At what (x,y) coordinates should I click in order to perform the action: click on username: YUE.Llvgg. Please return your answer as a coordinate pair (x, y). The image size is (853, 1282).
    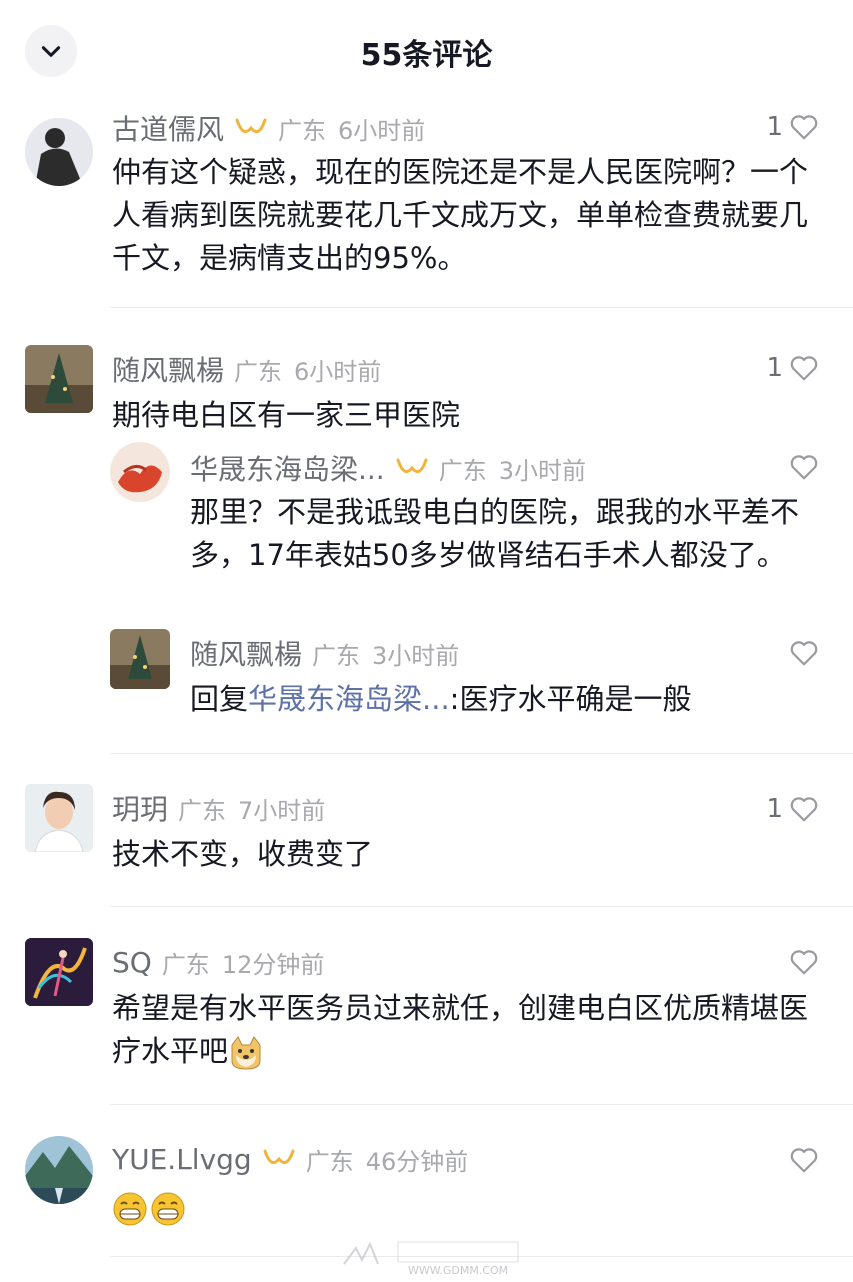
    Looking at the image, I should click on (182, 1159).